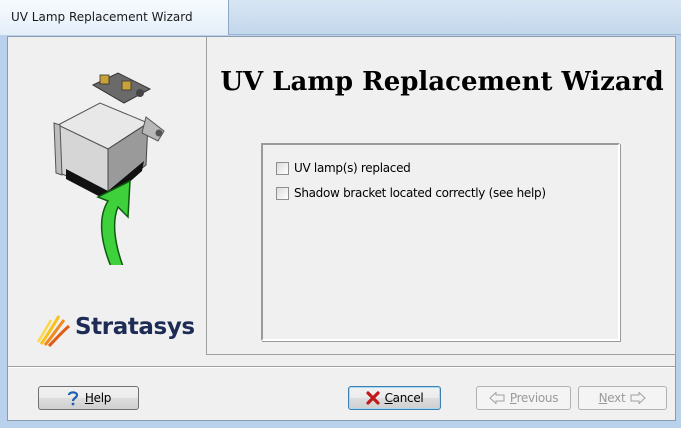  What do you see at coordinates (372, 398) in the screenshot?
I see `red-x-icon` at bounding box center [372, 398].